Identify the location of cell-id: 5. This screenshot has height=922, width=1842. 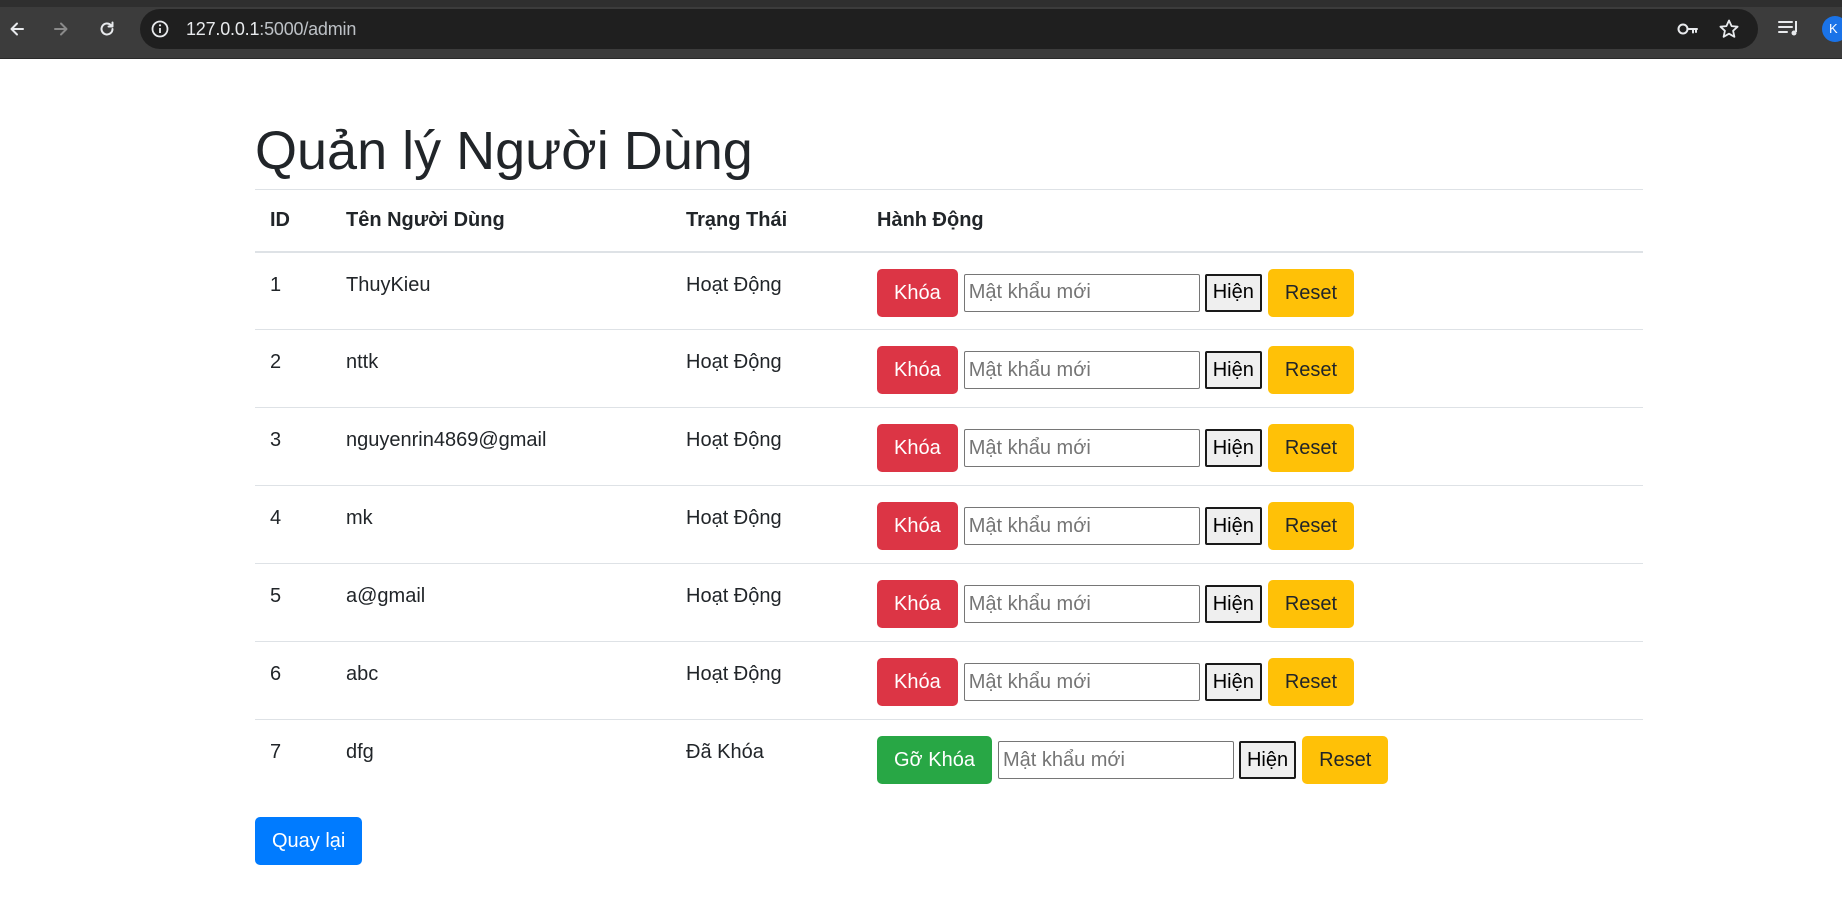
(293, 602).